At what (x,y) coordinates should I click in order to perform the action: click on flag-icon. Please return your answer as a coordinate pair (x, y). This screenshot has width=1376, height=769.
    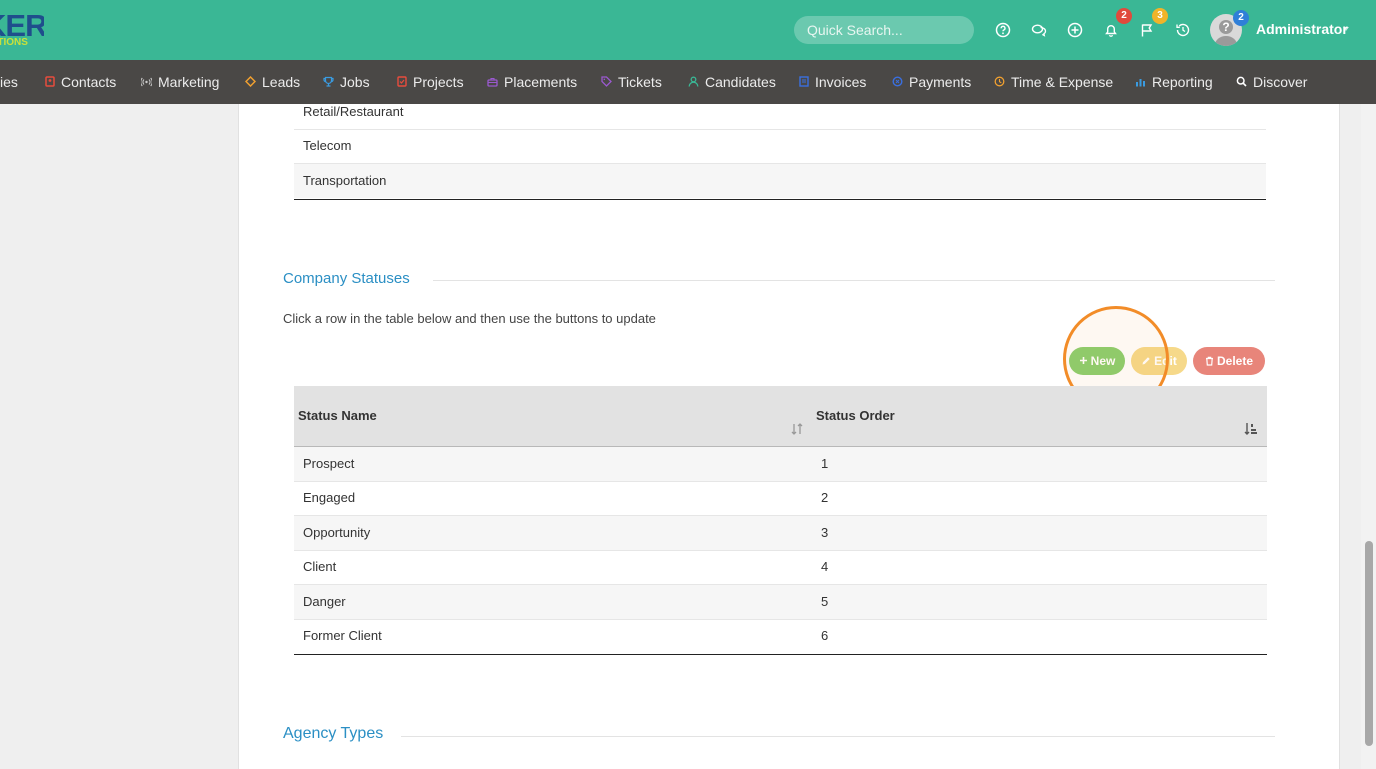
    Looking at the image, I should click on (1147, 30).